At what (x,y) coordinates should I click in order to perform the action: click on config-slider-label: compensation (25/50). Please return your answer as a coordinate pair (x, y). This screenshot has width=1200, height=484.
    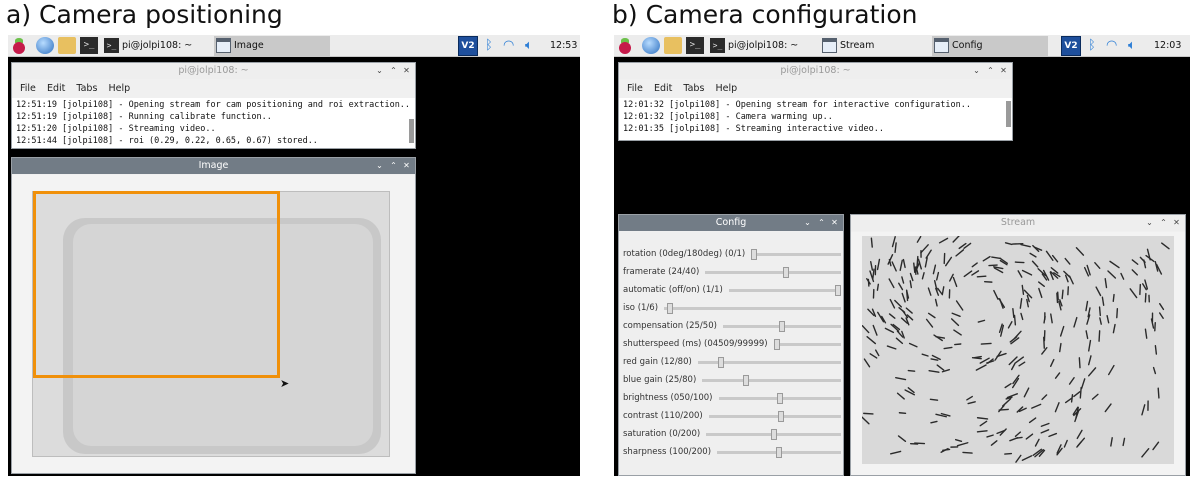
    Looking at the image, I should click on (670, 326).